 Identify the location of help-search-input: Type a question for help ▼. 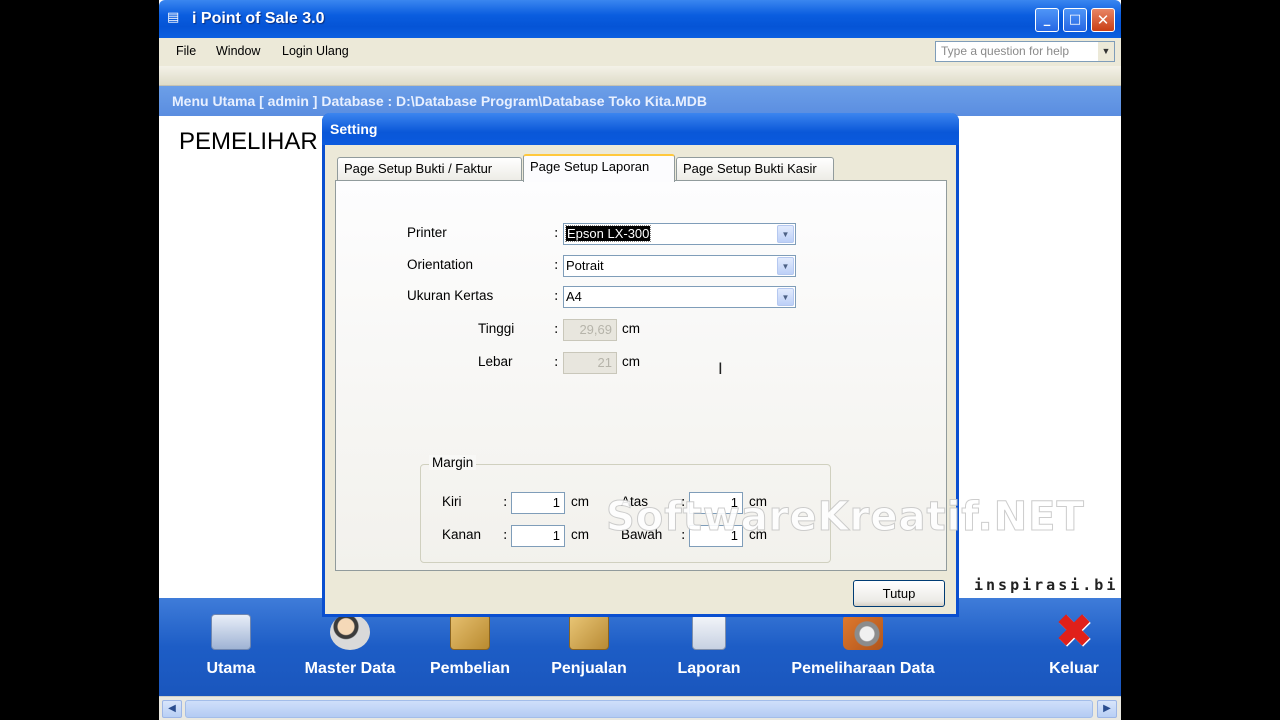
(1025, 51).